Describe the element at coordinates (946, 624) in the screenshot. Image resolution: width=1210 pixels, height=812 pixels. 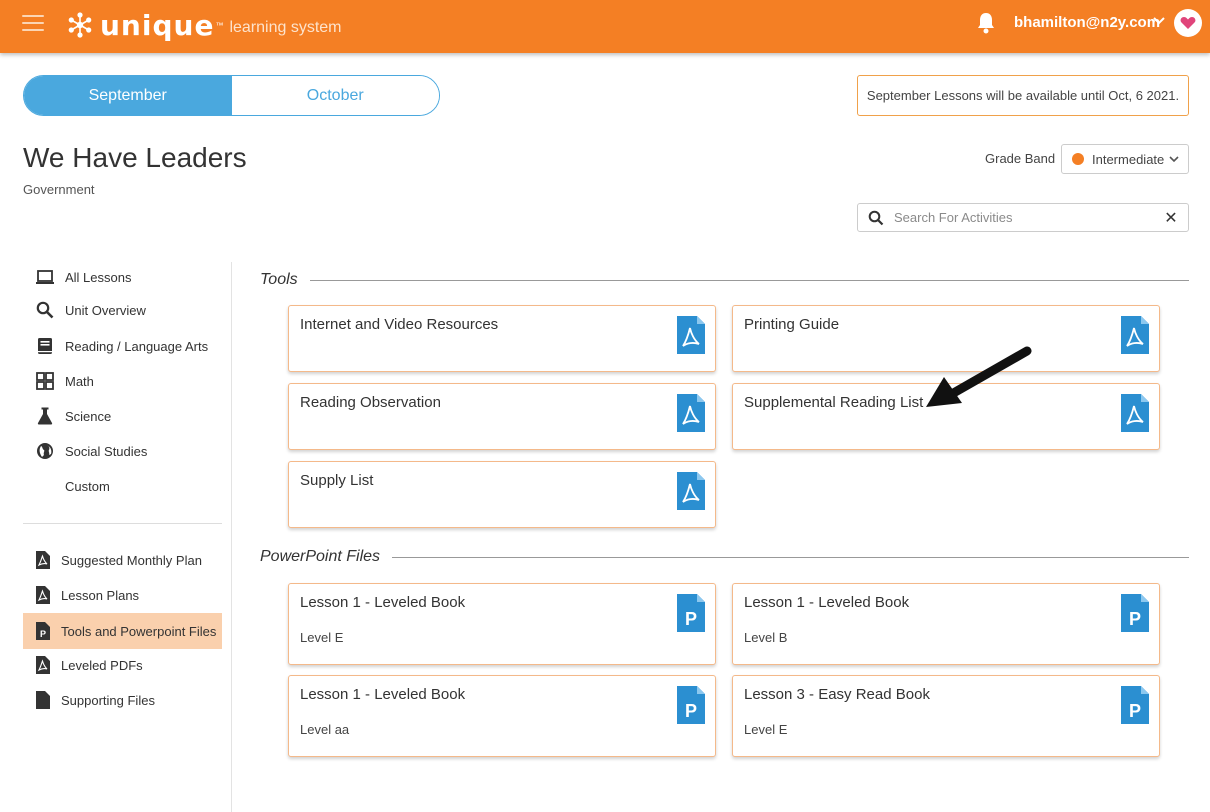
I see `powerpoint-card: Lesson 1 - Leveled Book Level B P` at that location.